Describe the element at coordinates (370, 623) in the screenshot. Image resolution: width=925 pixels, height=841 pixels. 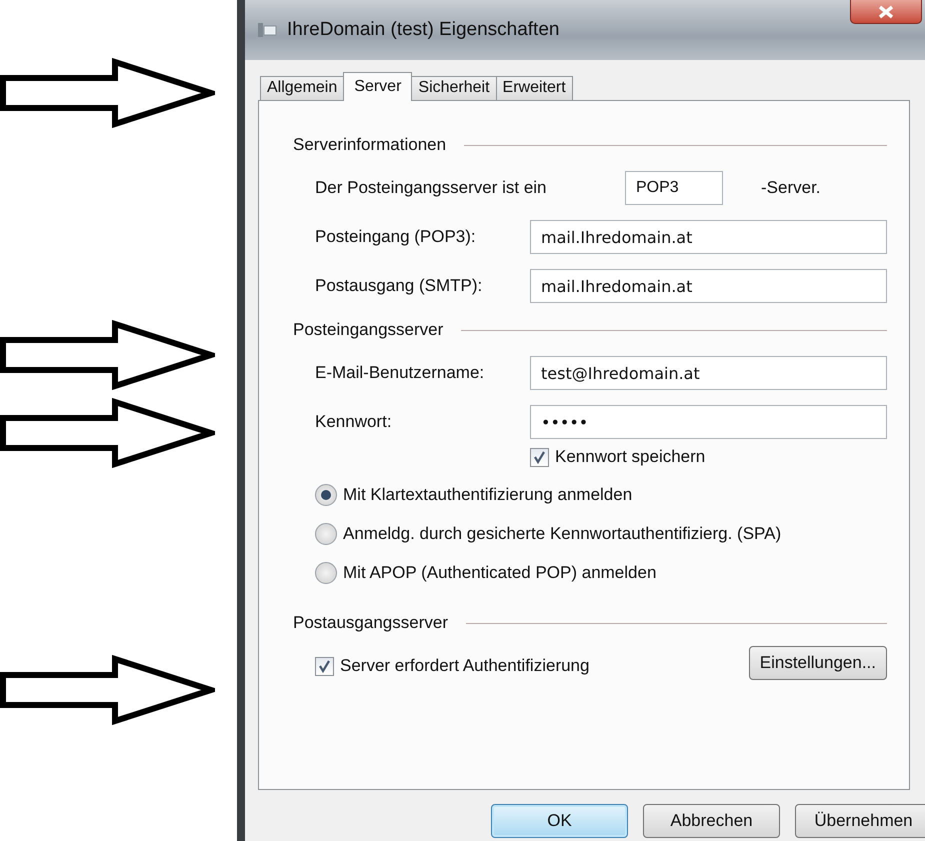
I see `section-heading: Postausgangsserver` at that location.